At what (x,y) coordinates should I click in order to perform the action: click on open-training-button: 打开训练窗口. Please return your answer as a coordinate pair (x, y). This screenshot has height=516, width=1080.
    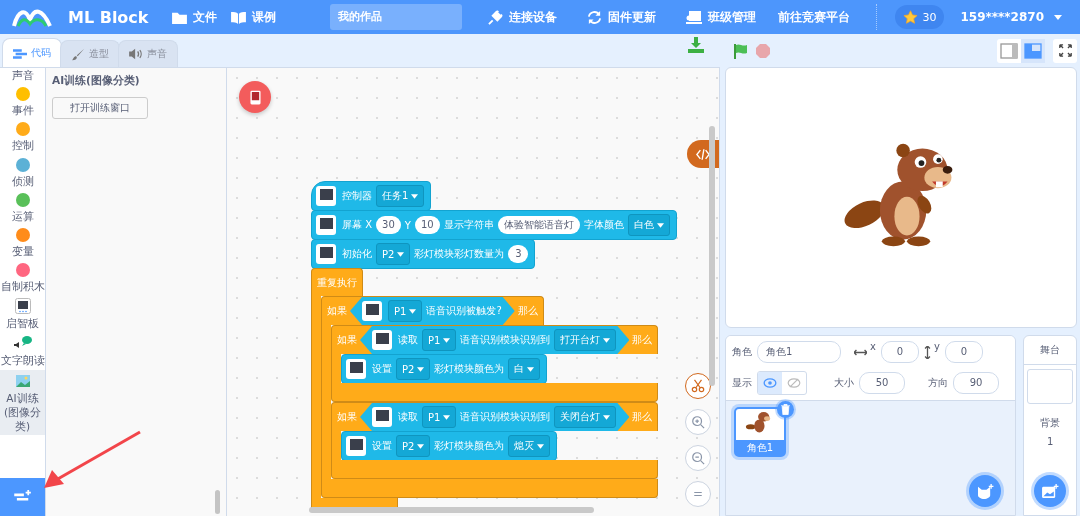
    Looking at the image, I should click on (100, 108).